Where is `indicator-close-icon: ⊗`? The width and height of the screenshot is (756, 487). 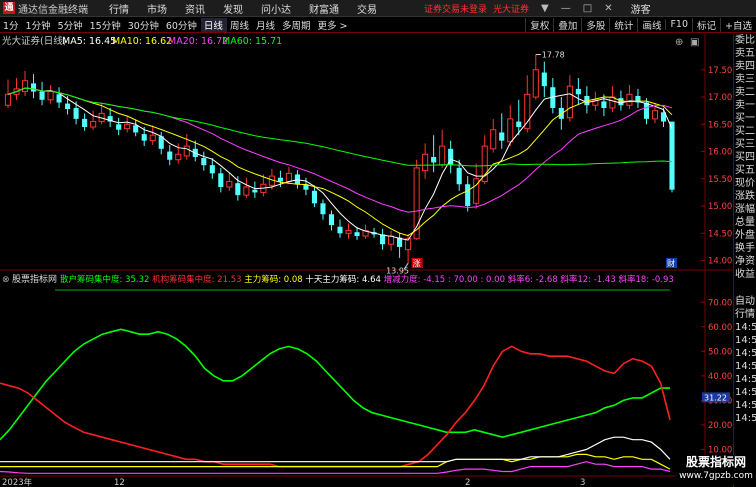
indicator-close-icon: ⊗ is located at coordinates (6, 280).